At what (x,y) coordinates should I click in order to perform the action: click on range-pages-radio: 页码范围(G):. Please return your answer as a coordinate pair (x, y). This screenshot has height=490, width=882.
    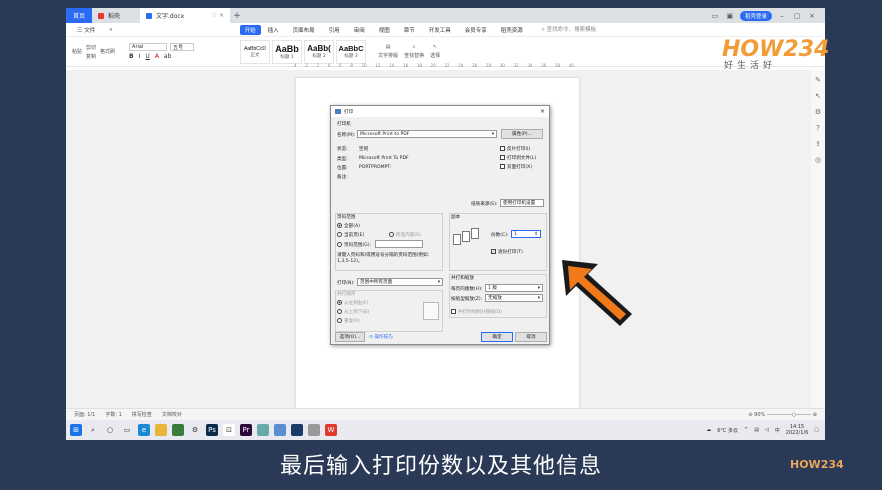
    Looking at the image, I should click on (354, 245).